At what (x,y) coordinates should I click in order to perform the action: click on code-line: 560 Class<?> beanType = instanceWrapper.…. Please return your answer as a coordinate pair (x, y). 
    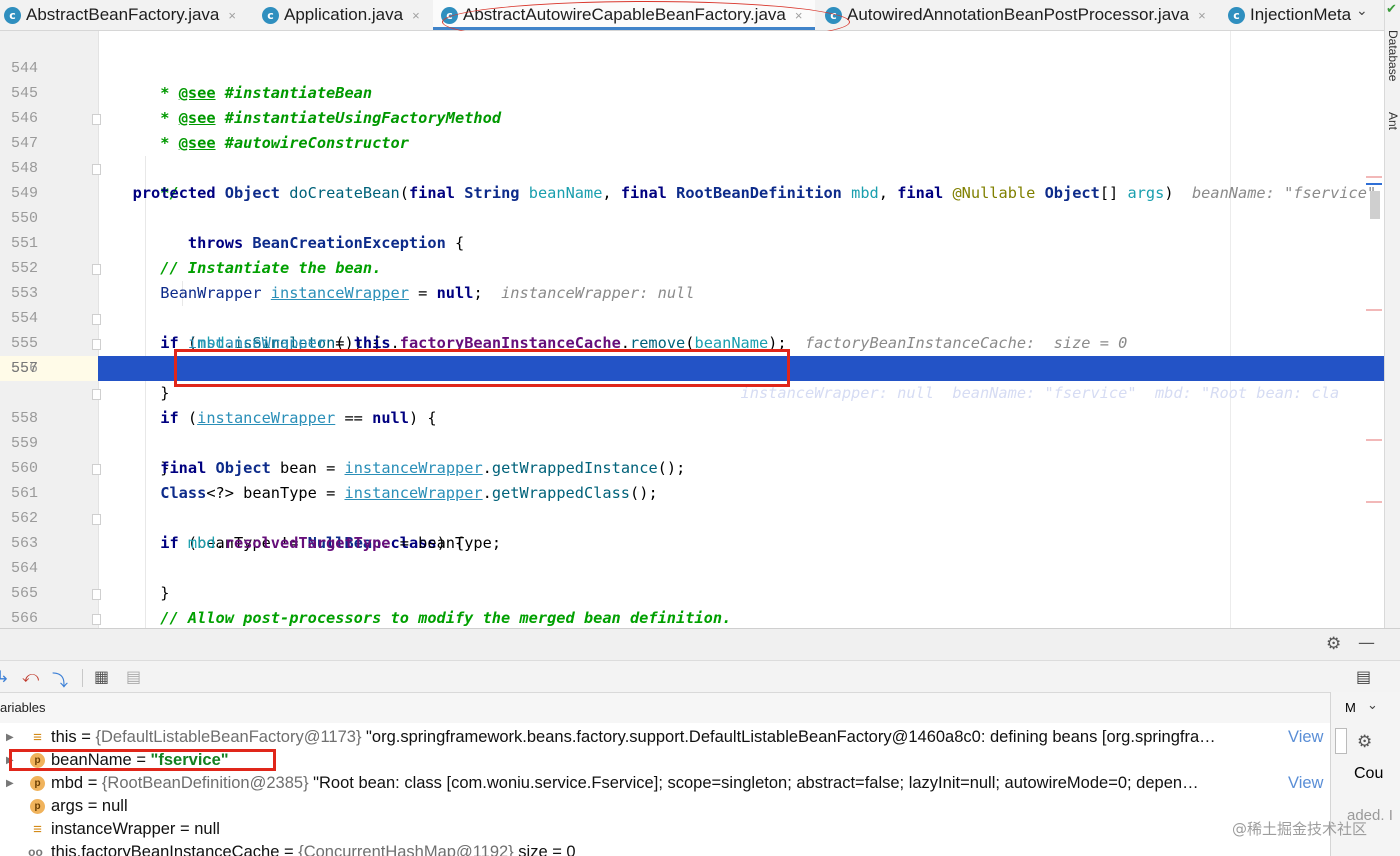
    Looking at the image, I should click on (692, 466).